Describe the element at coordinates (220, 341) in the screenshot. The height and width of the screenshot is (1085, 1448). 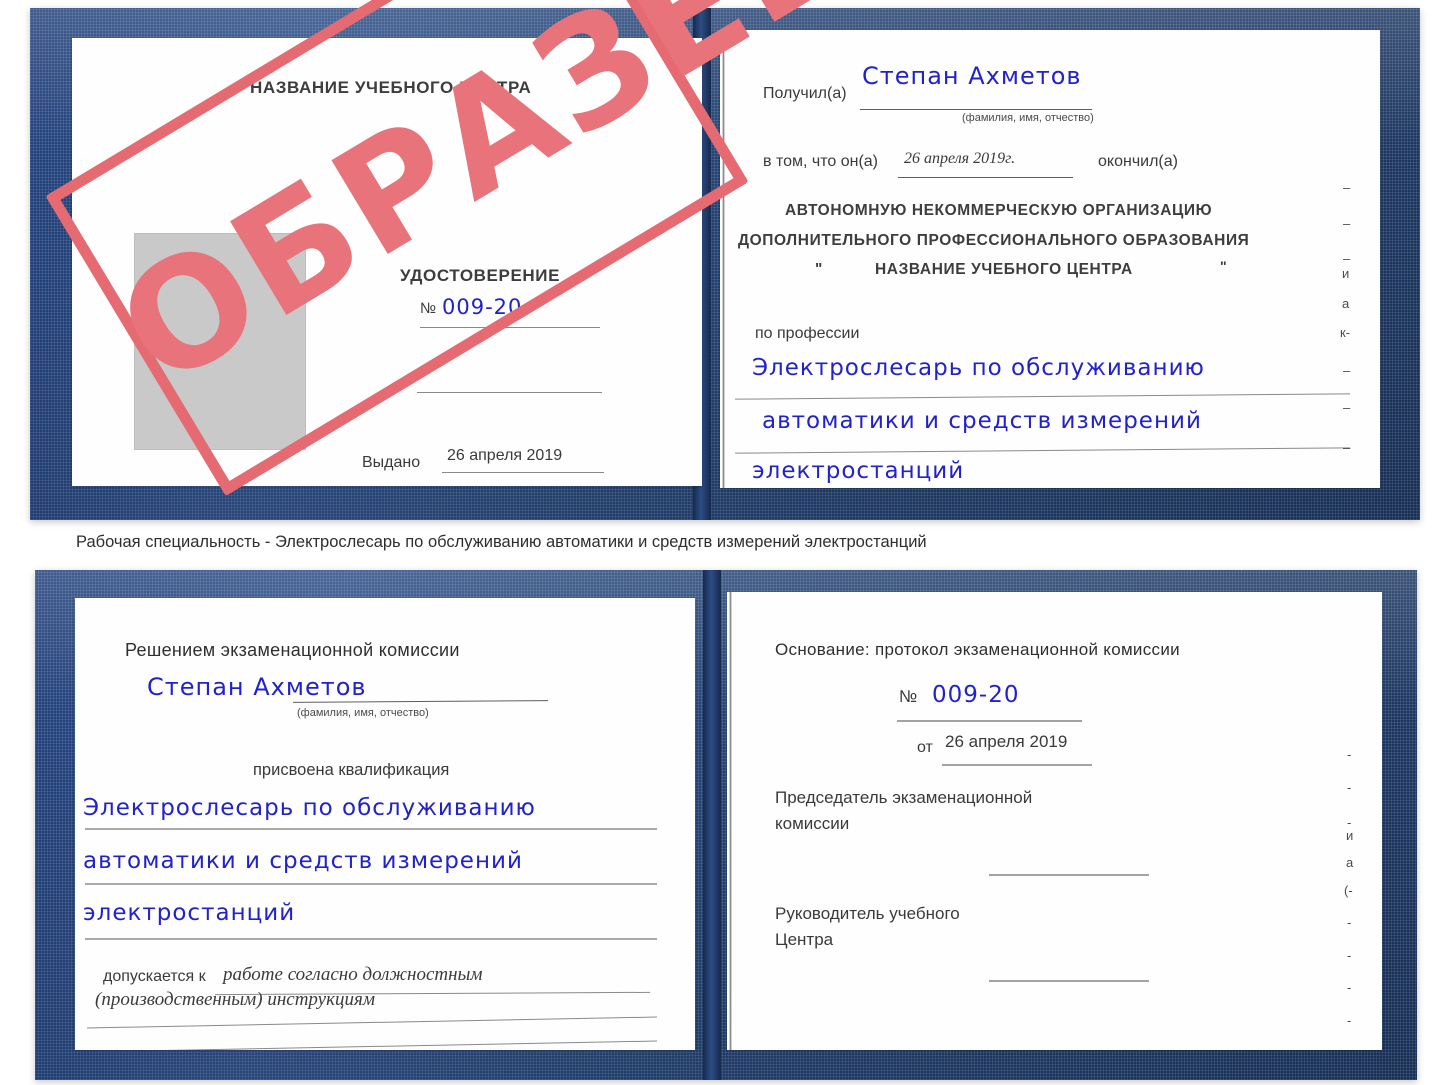
I see `photo-placeholder` at that location.